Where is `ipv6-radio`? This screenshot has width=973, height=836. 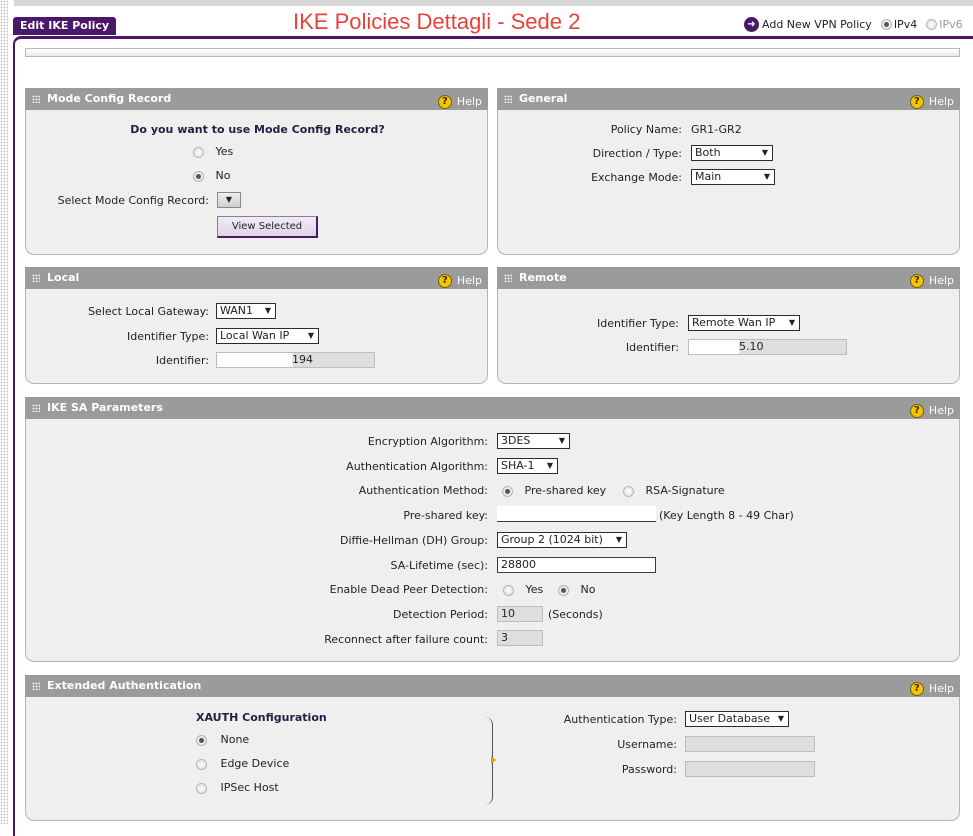 ipv6-radio is located at coordinates (932, 24).